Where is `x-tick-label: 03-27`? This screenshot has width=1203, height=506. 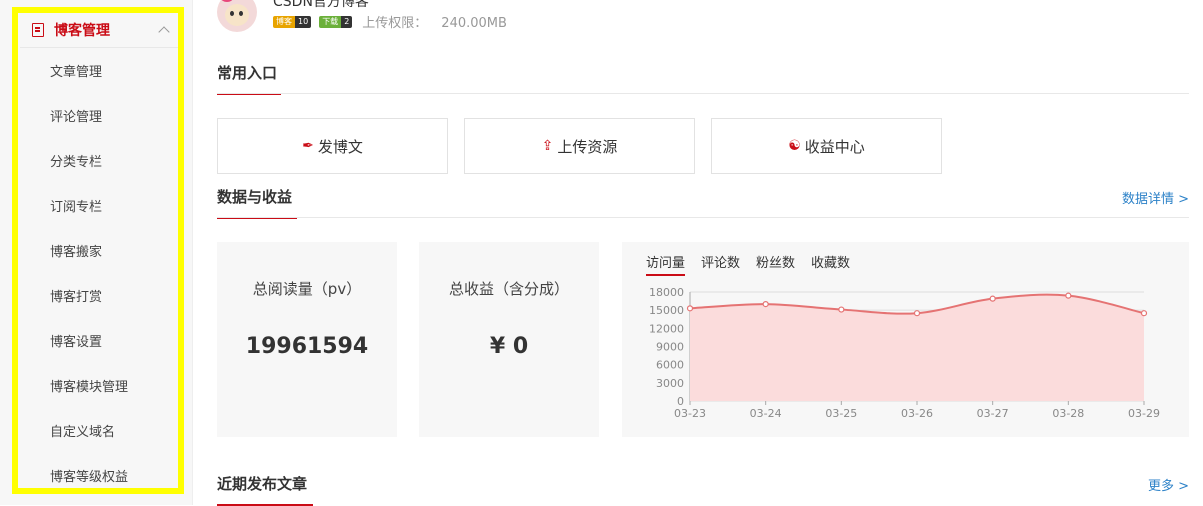 x-tick-label: 03-27 is located at coordinates (993, 413).